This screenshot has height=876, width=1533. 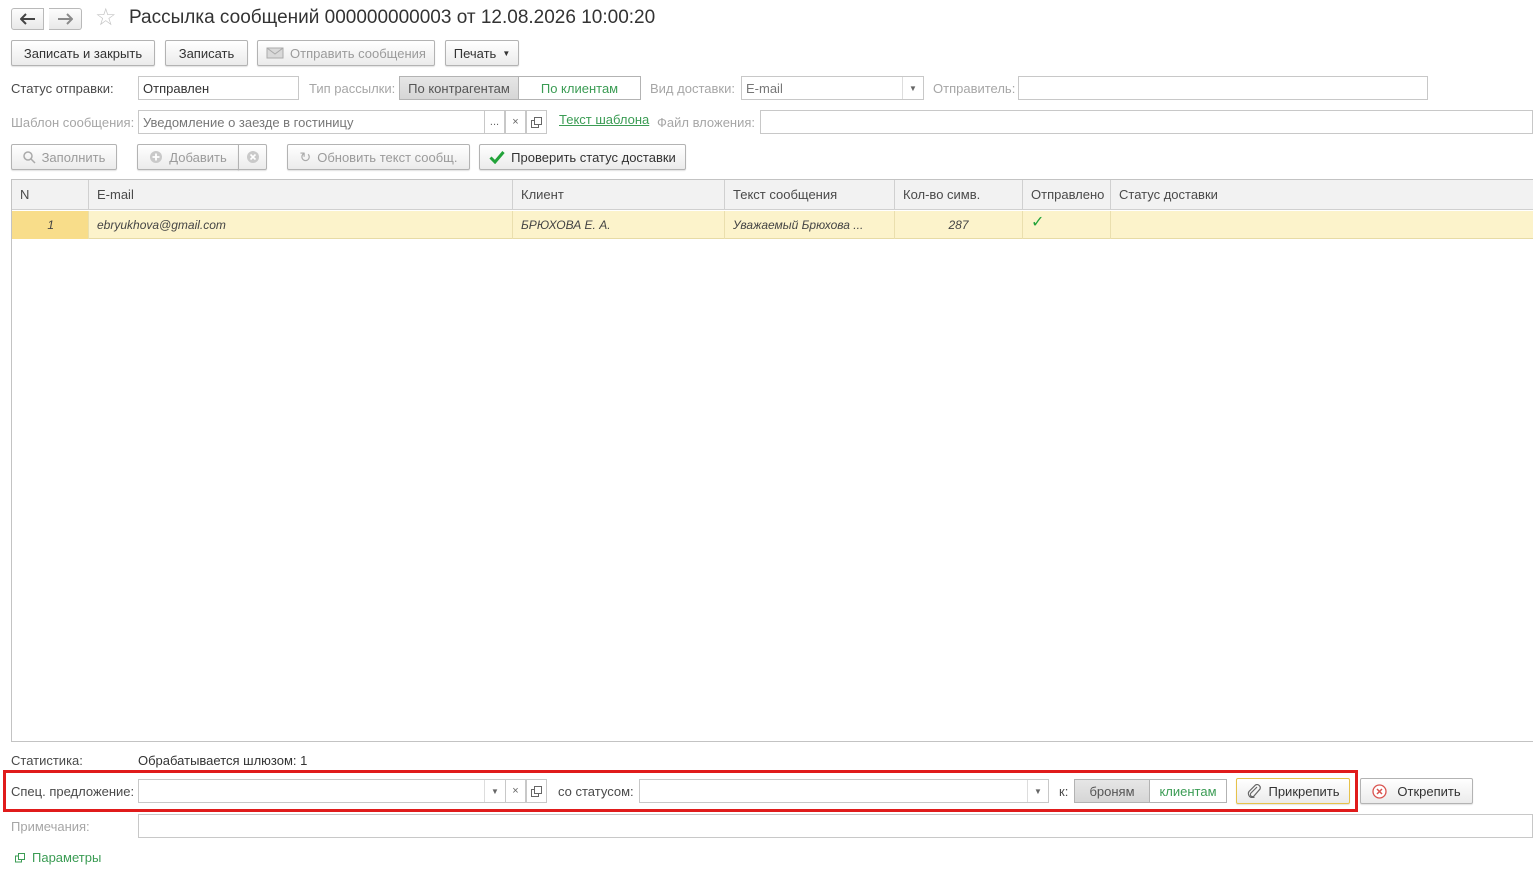 What do you see at coordinates (593, 157) in the screenshot?
I see `check-status-label: Проверить статус доставки` at bounding box center [593, 157].